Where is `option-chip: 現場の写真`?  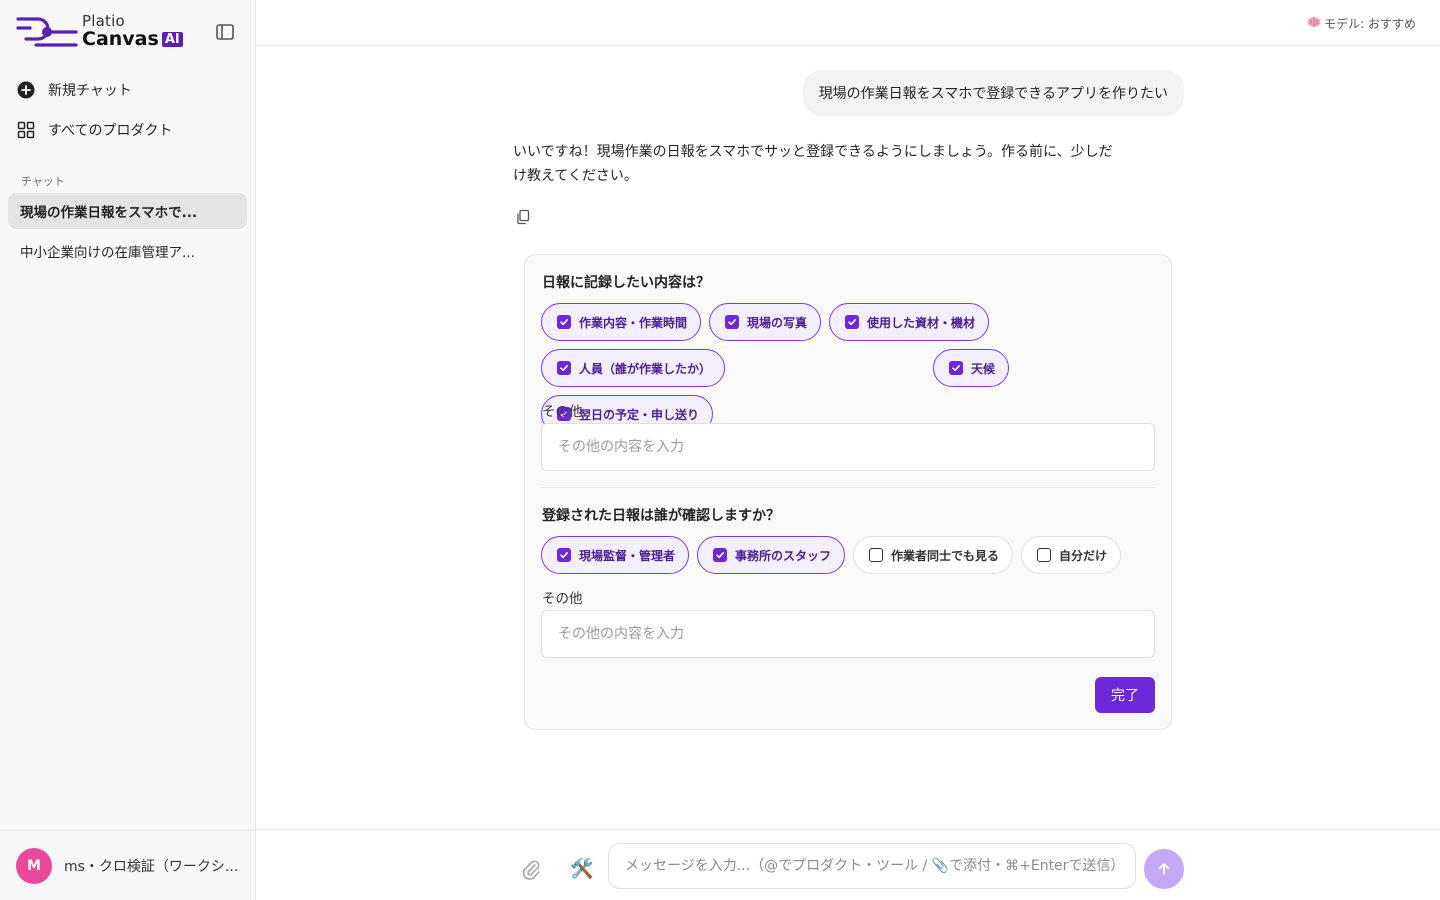
option-chip: 現場の写真 is located at coordinates (765, 322).